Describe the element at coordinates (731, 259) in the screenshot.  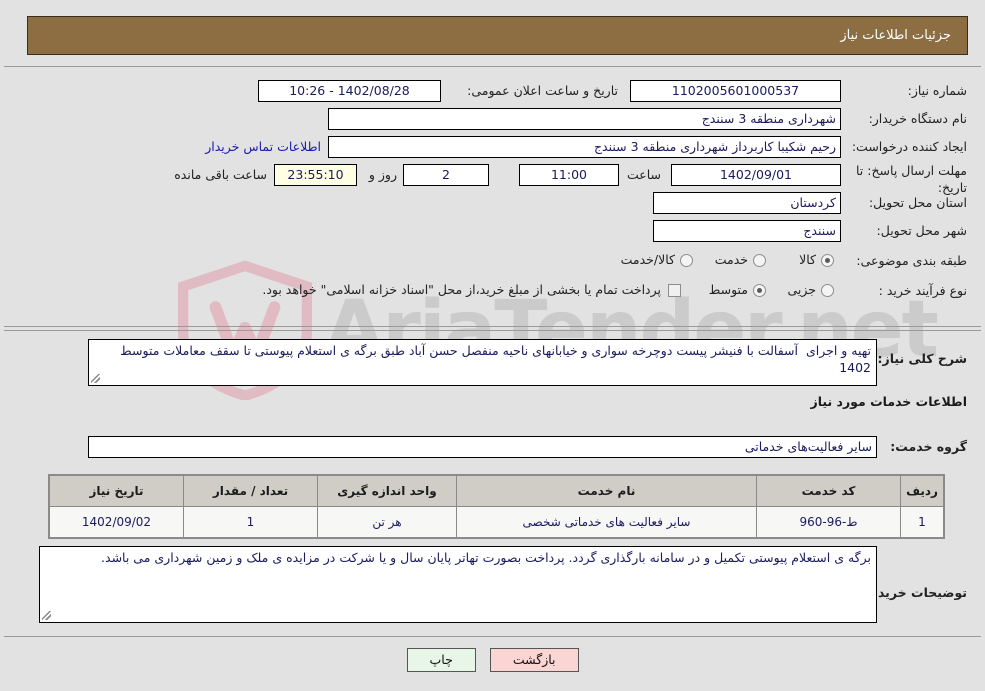
I see `radio-category-khedmat-label: خدمت` at that location.